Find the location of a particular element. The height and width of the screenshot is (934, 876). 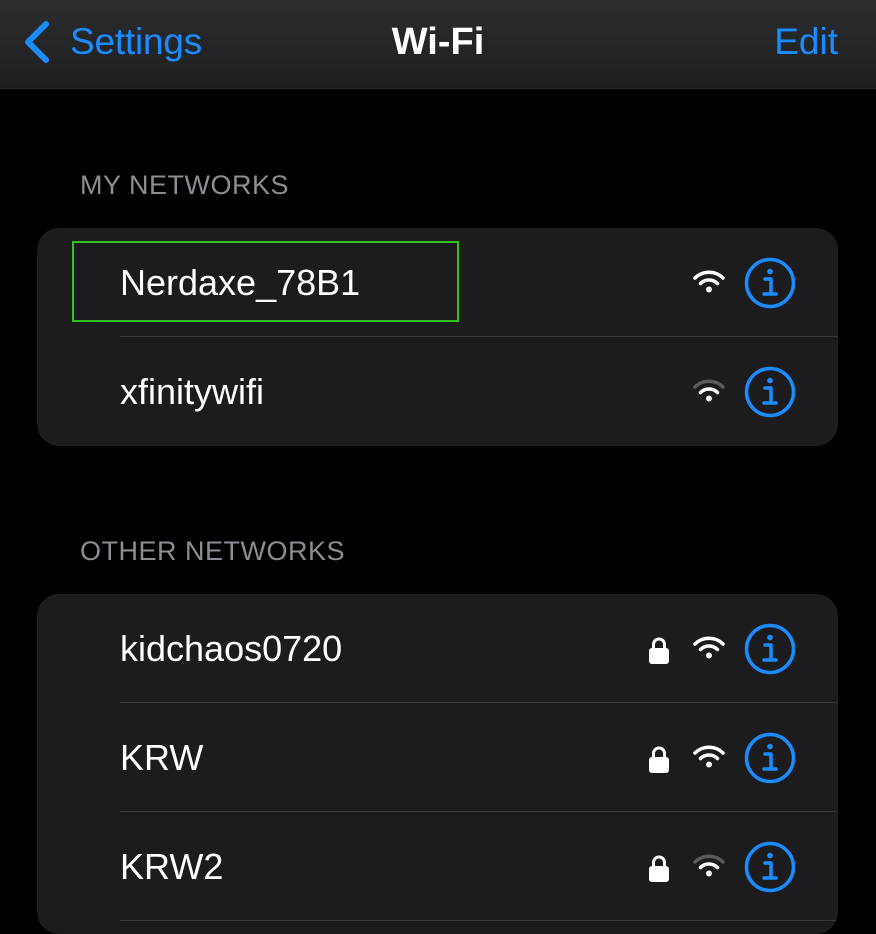

network-name: xfinitywifi is located at coordinates (192, 391).